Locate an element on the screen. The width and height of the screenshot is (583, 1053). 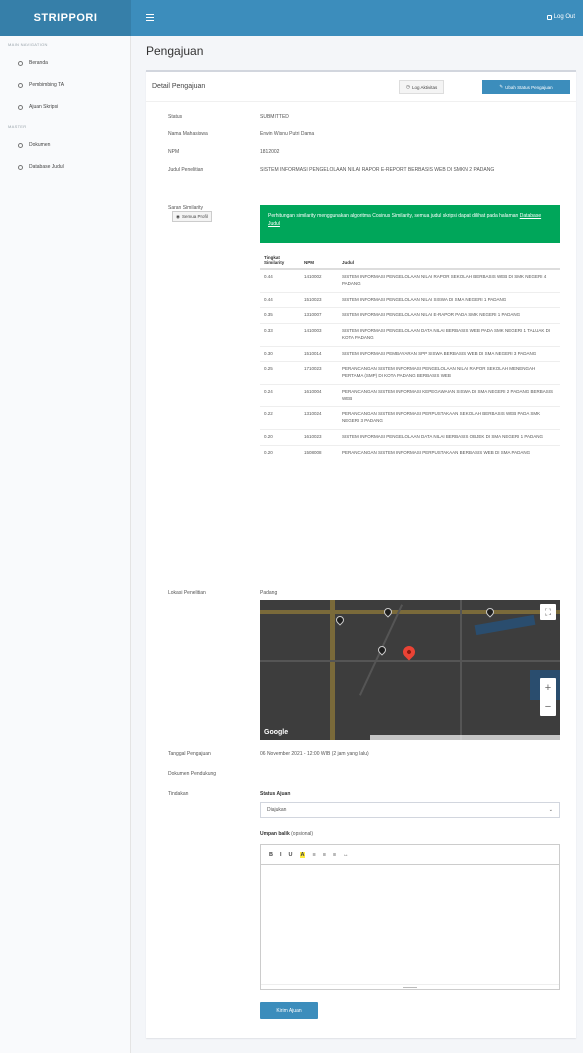
column-header: Judul is located at coordinates (449, 261).